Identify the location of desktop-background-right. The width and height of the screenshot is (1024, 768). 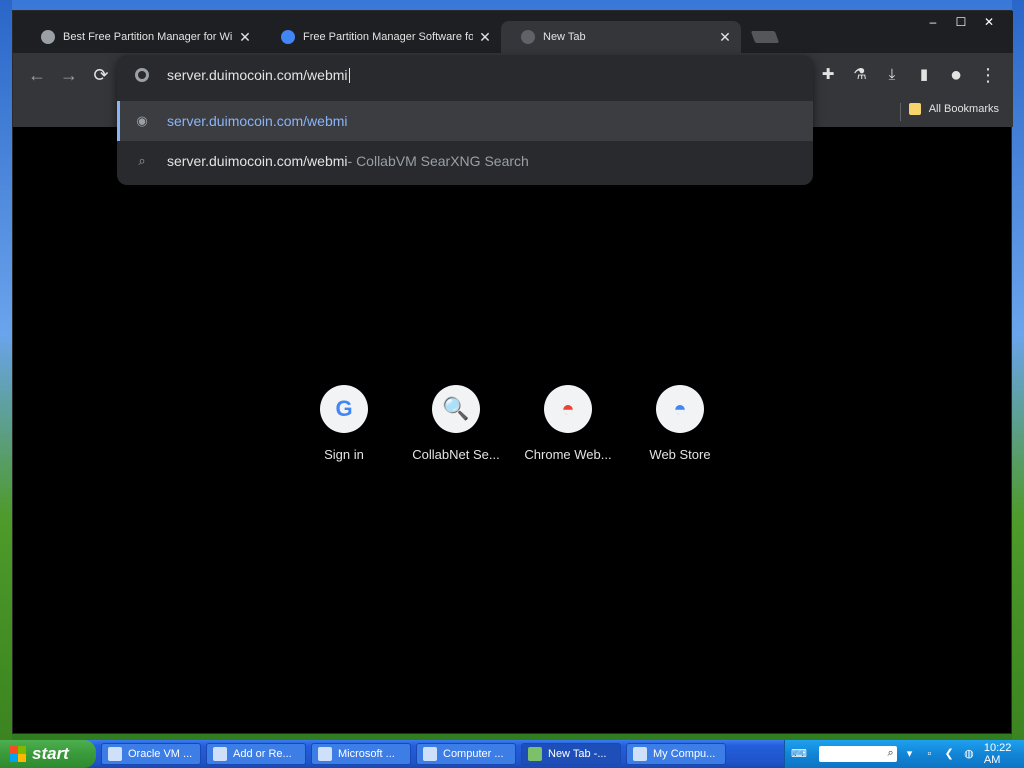
(1018, 370).